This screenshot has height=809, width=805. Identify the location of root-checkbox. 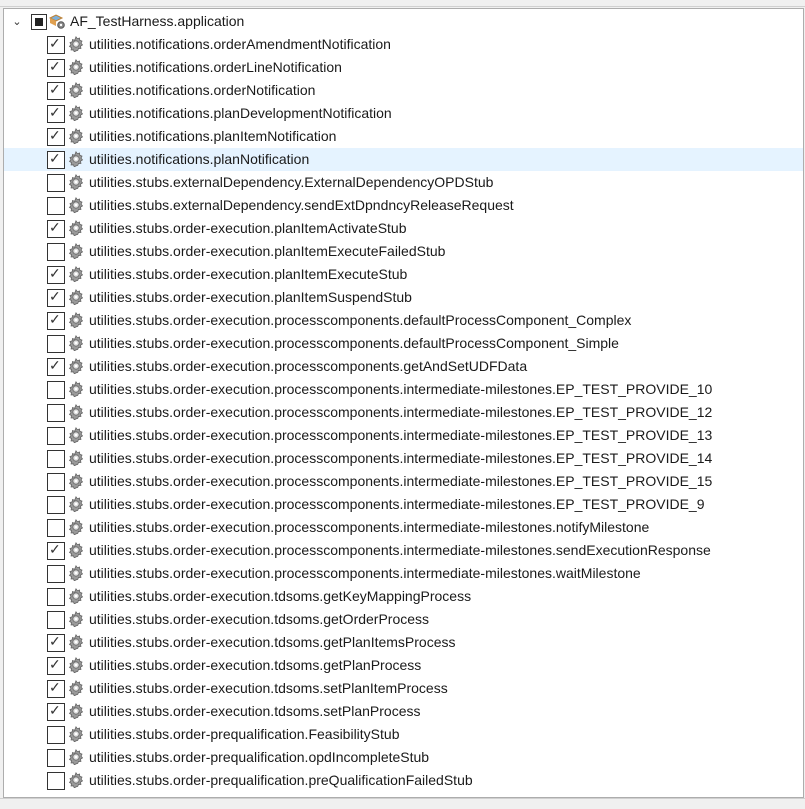
(39, 22).